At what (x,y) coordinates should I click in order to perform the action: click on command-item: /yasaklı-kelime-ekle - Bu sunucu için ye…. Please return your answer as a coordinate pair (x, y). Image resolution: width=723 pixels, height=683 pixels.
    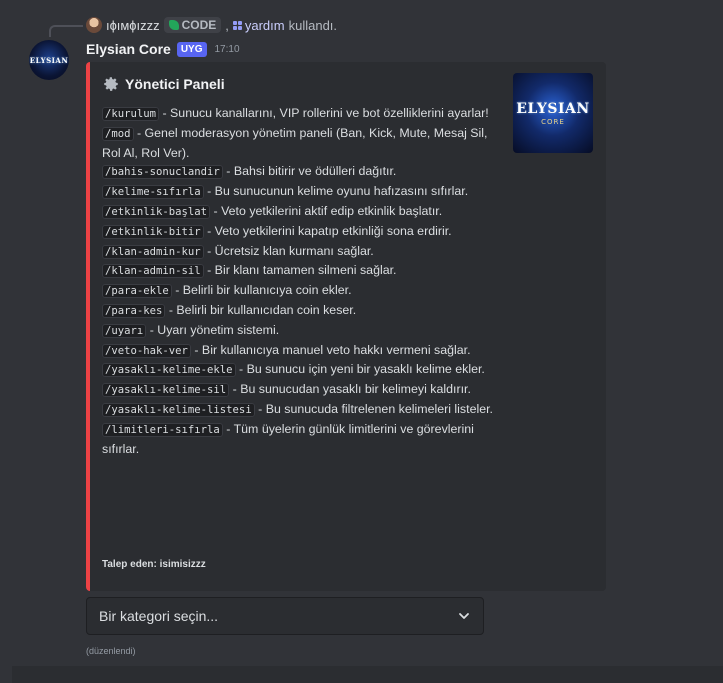
    Looking at the image, I should click on (303, 370).